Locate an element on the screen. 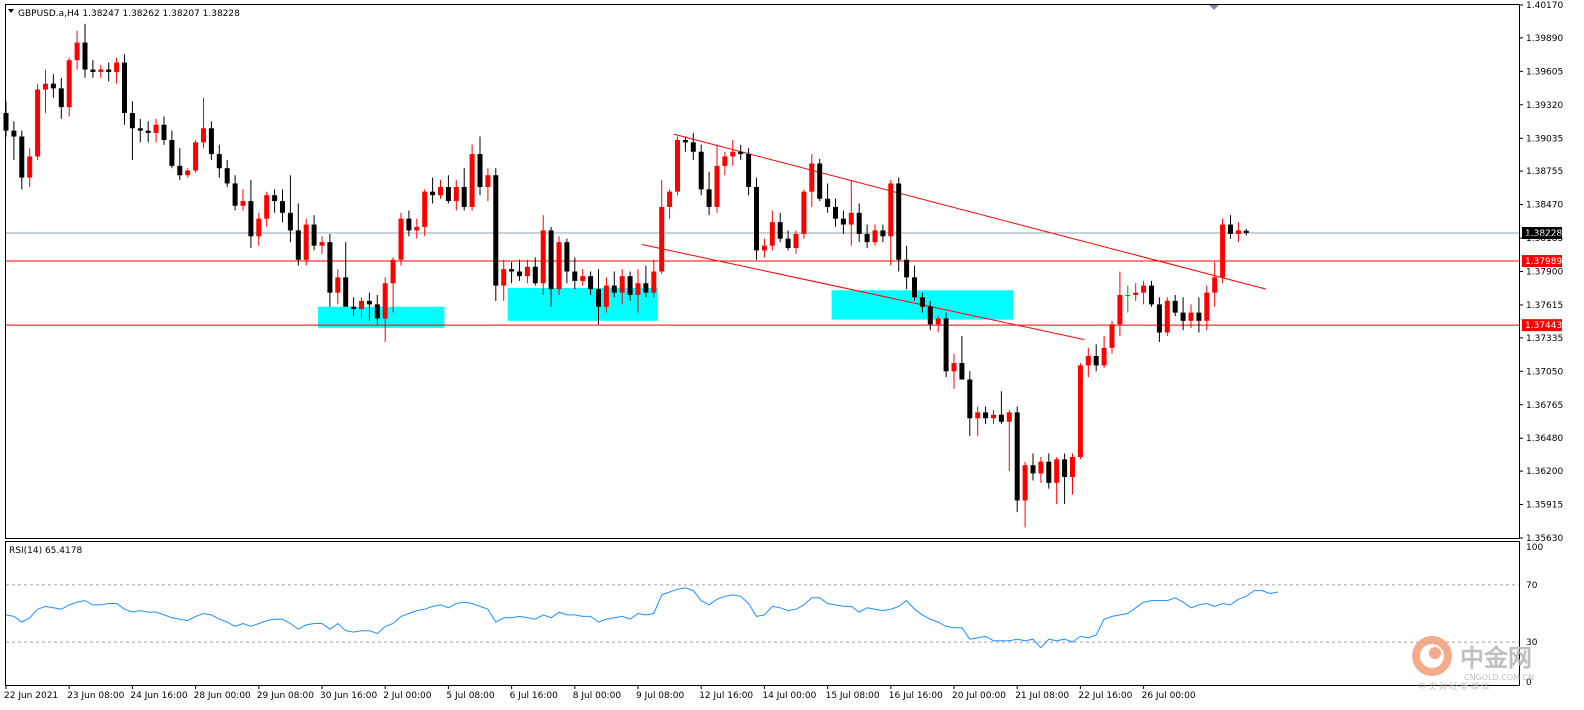  price-tick-label: 1.38755 is located at coordinates (1544, 172).